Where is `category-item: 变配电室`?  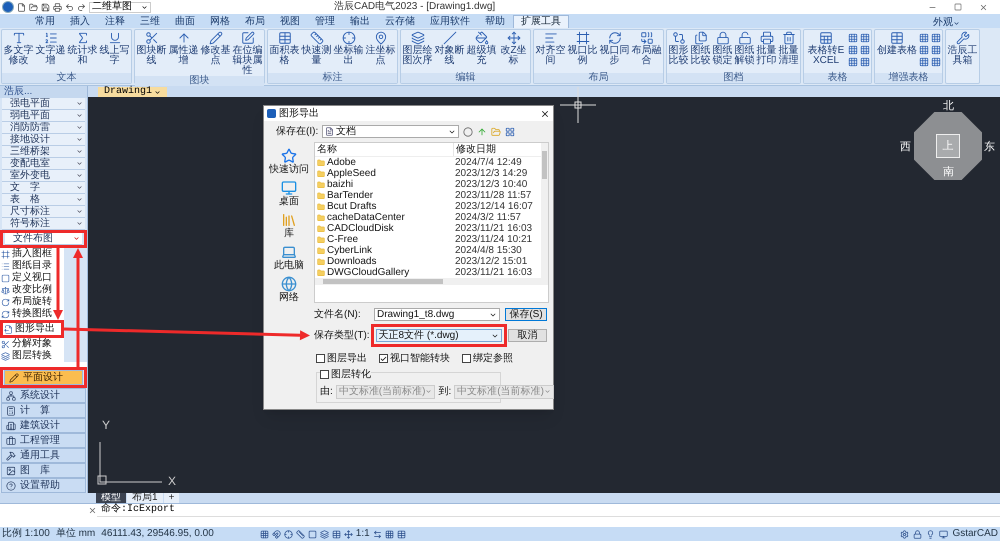
category-item: 变配电室 is located at coordinates (43, 164).